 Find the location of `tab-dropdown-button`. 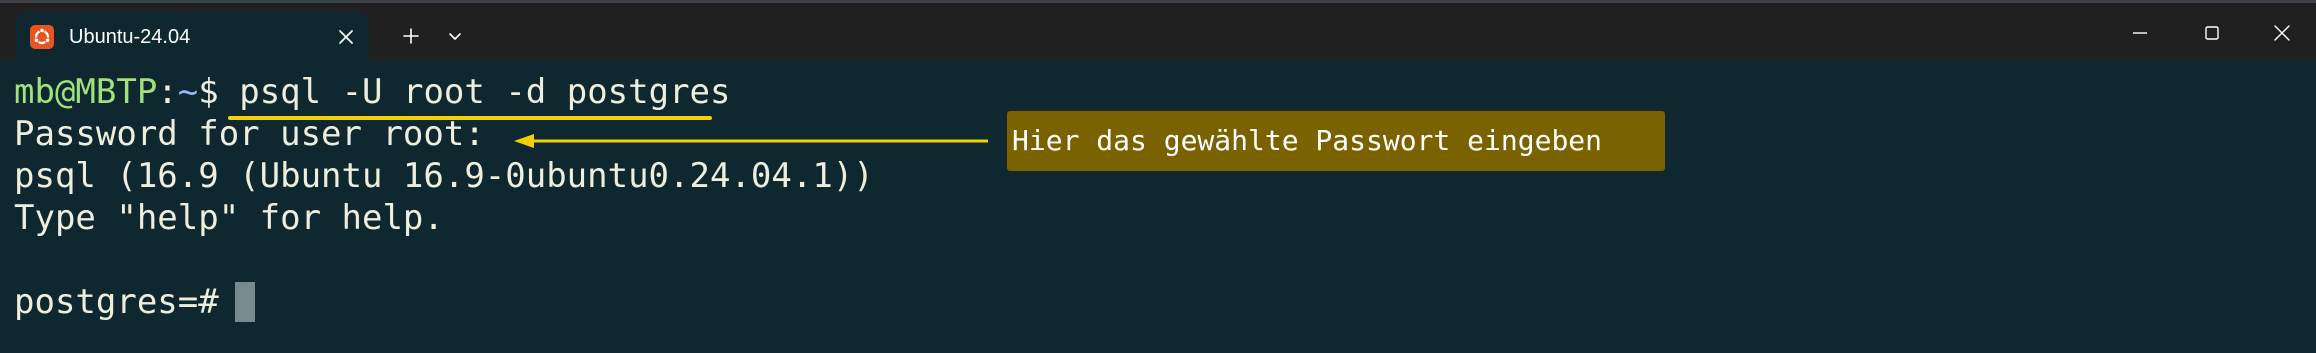

tab-dropdown-button is located at coordinates (455, 36).